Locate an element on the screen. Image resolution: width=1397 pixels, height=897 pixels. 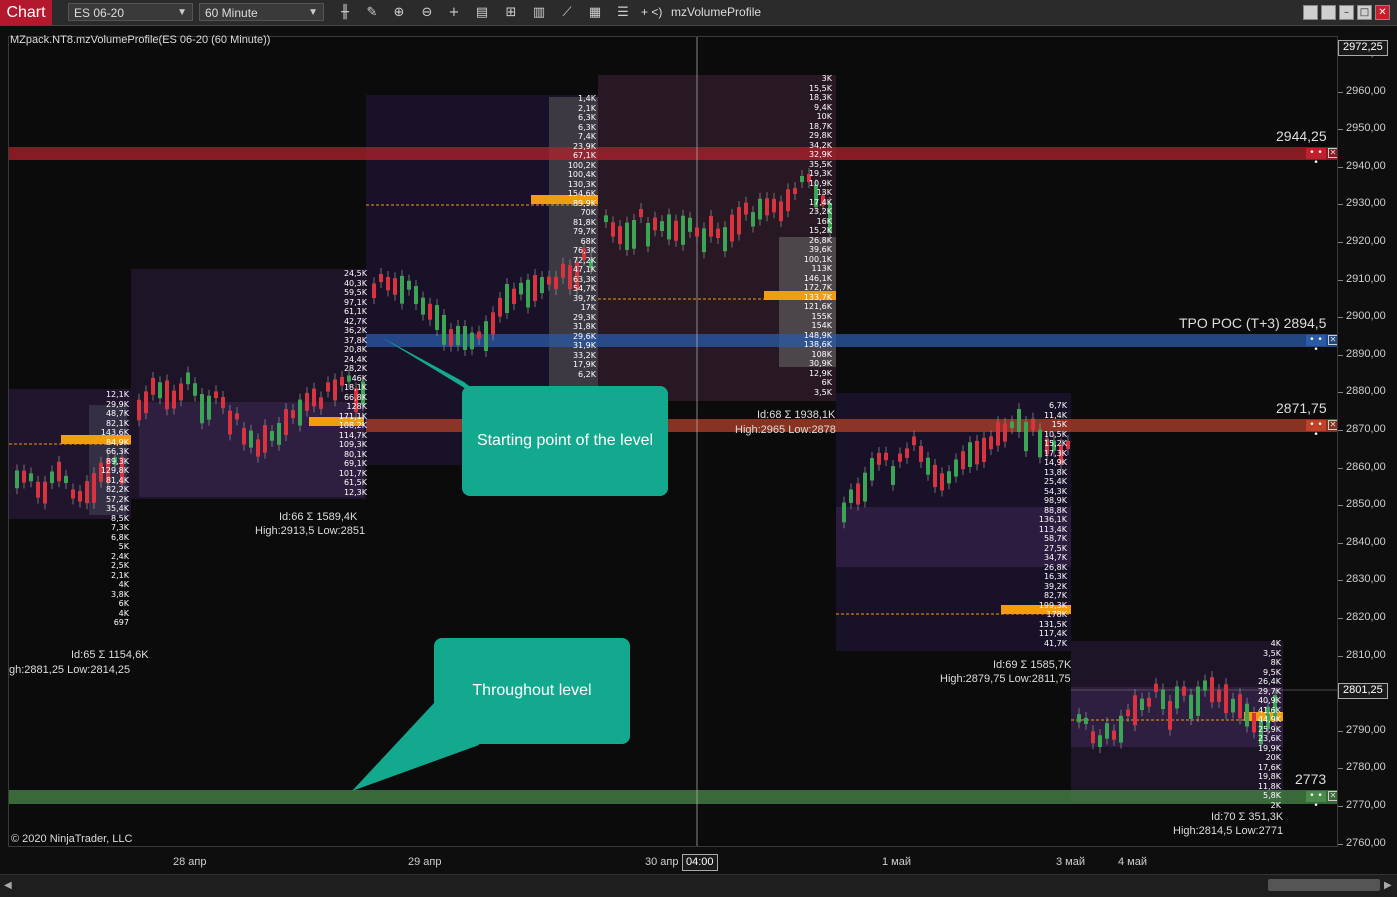
volume-value: 13,8K is located at coordinates (1055, 472).